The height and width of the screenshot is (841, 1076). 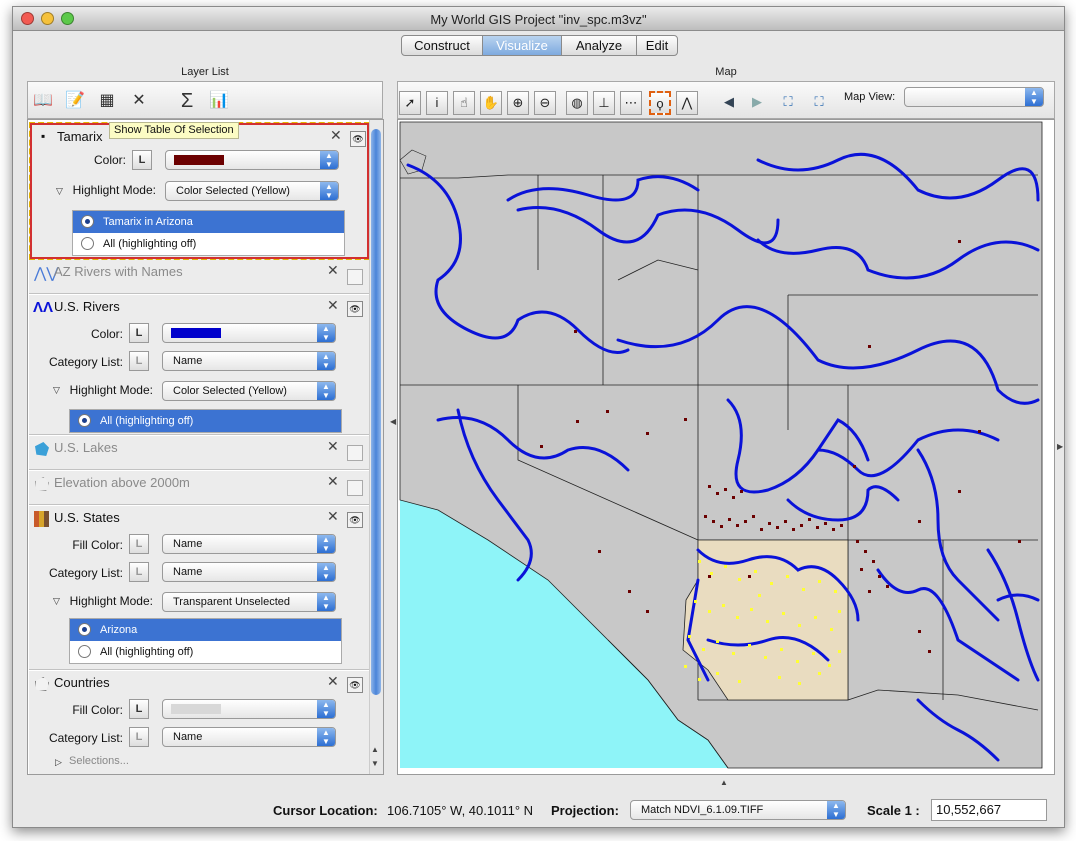 What do you see at coordinates (604, 103) in the screenshot?
I see `measure-icon: ⊥` at bounding box center [604, 103].